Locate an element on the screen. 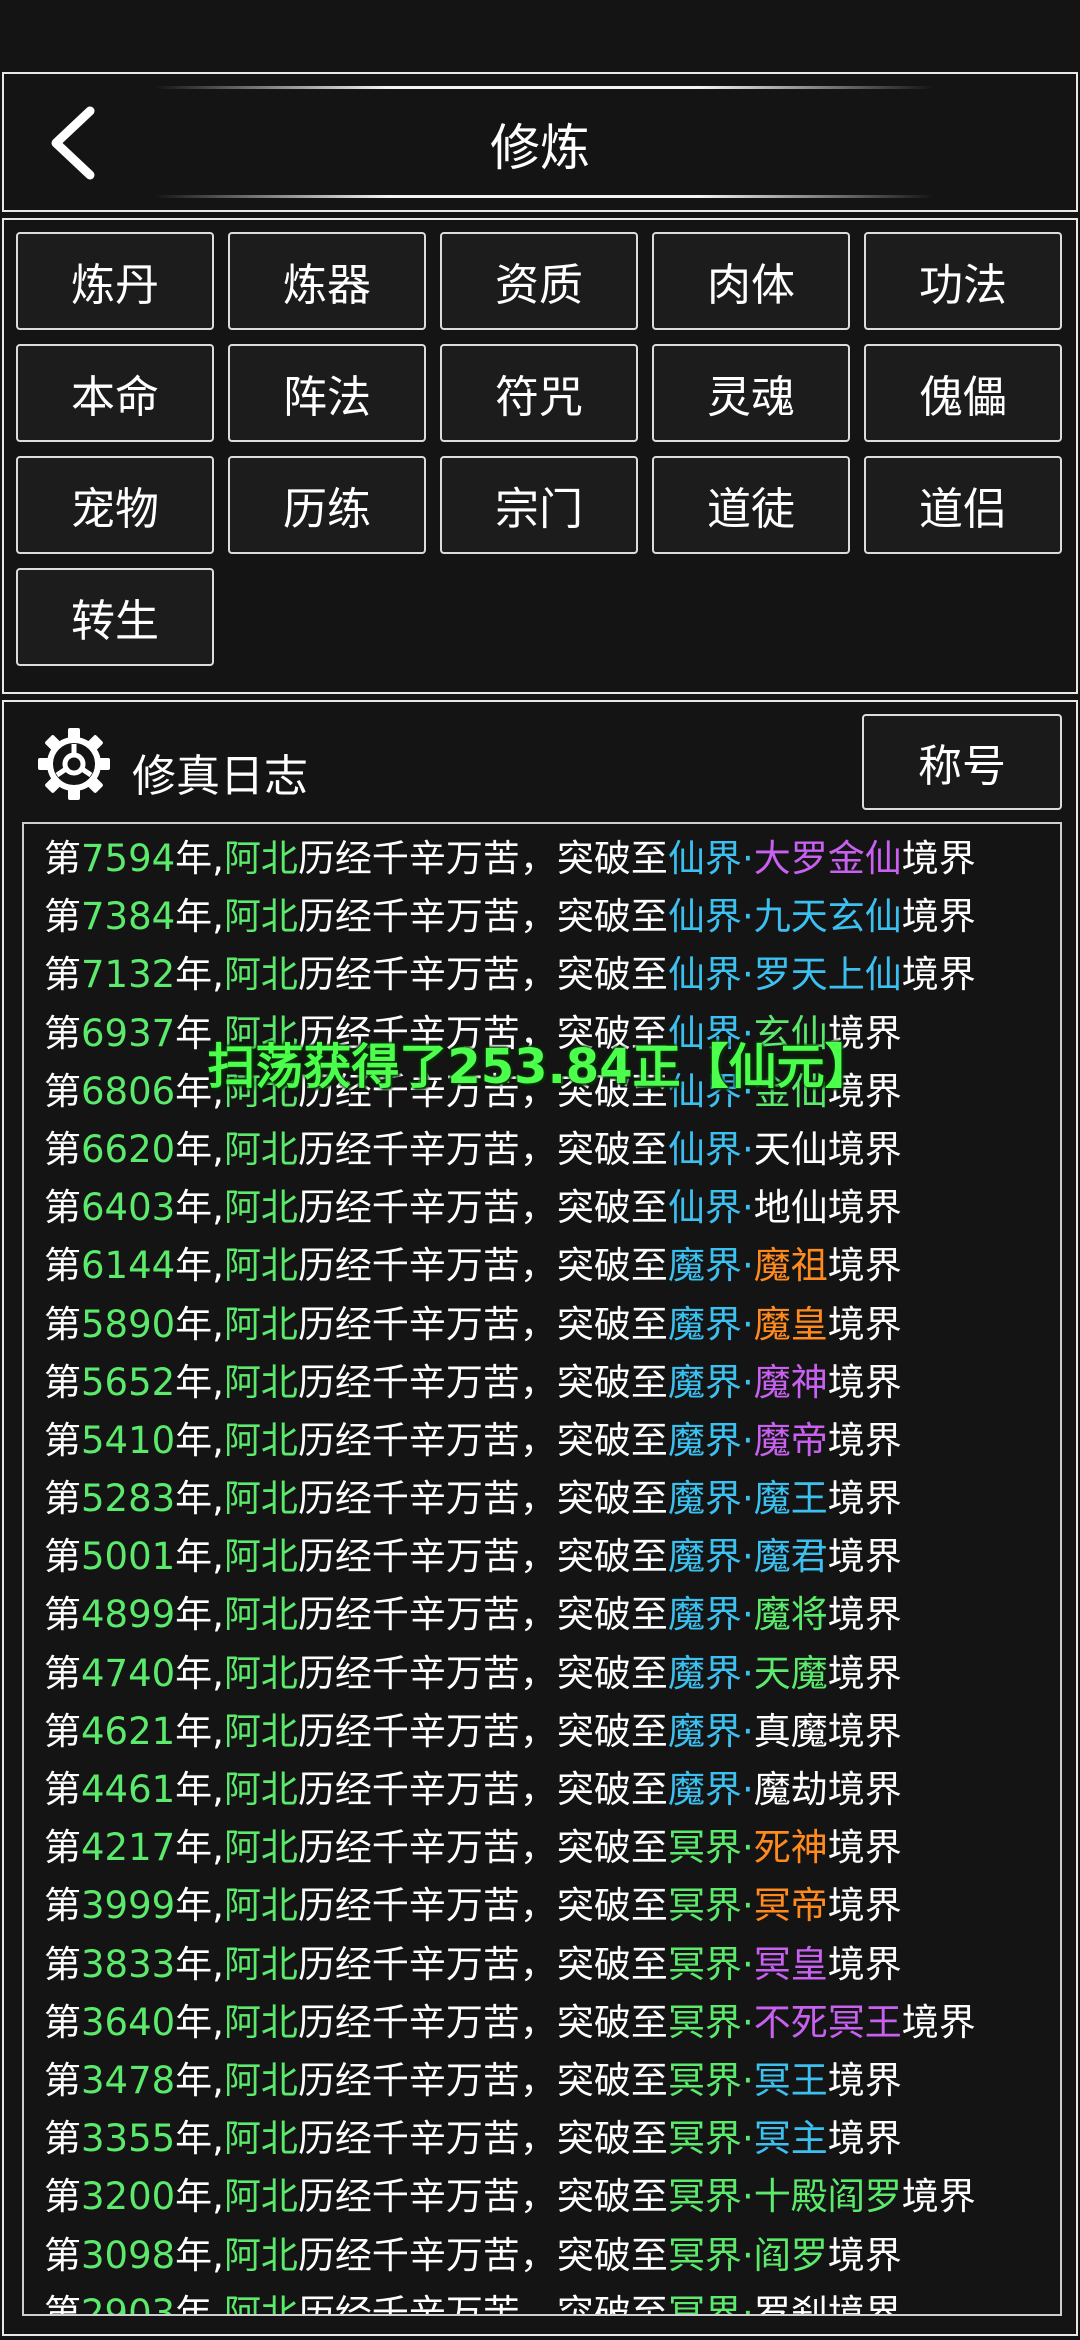  log-year: 6937 is located at coordinates (128, 1033).